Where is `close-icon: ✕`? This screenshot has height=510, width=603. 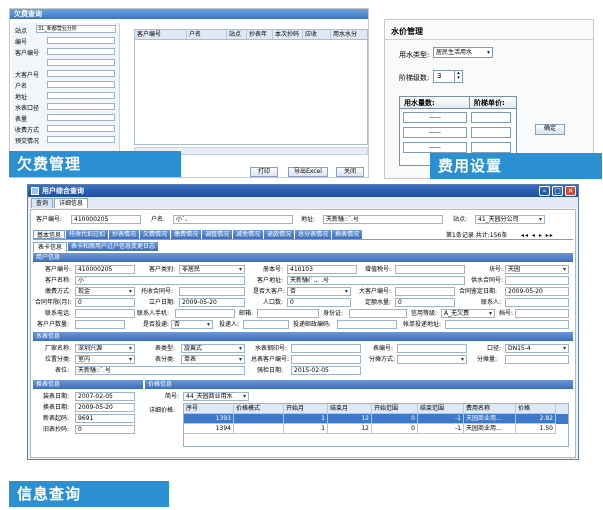 close-icon: ✕ is located at coordinates (570, 191).